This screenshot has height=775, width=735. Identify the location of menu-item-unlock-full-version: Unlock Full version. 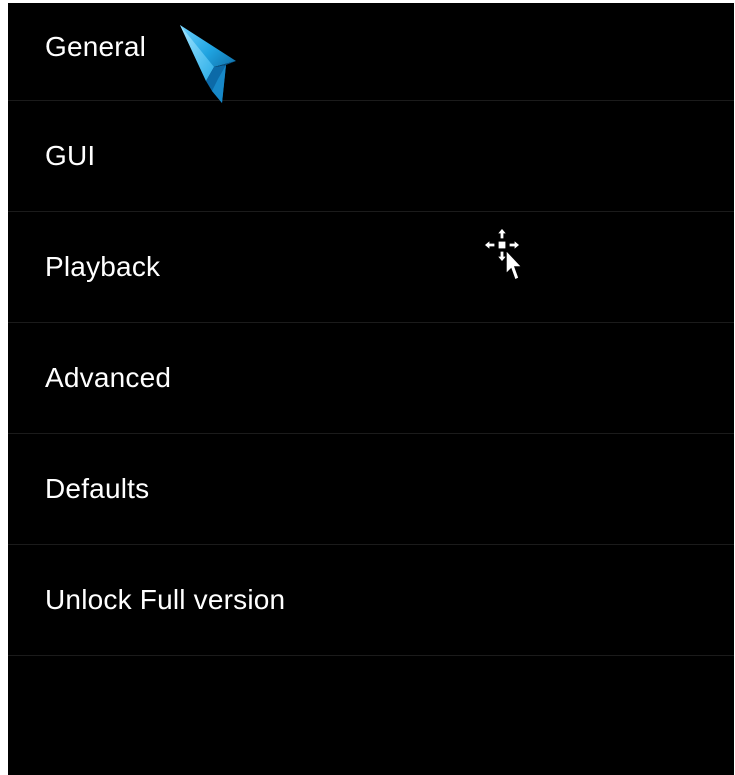
(371, 600).